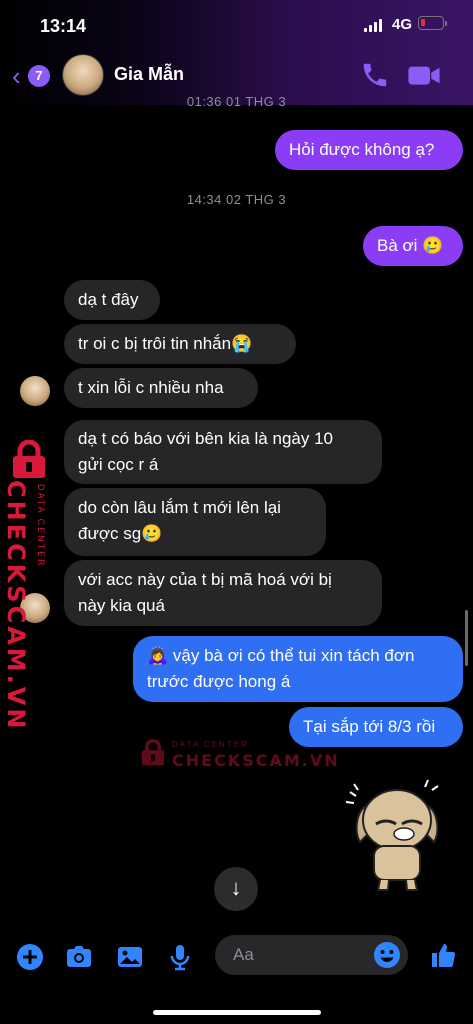  Describe the element at coordinates (121, 605) in the screenshot. I see `message-line: này kia quá` at that location.